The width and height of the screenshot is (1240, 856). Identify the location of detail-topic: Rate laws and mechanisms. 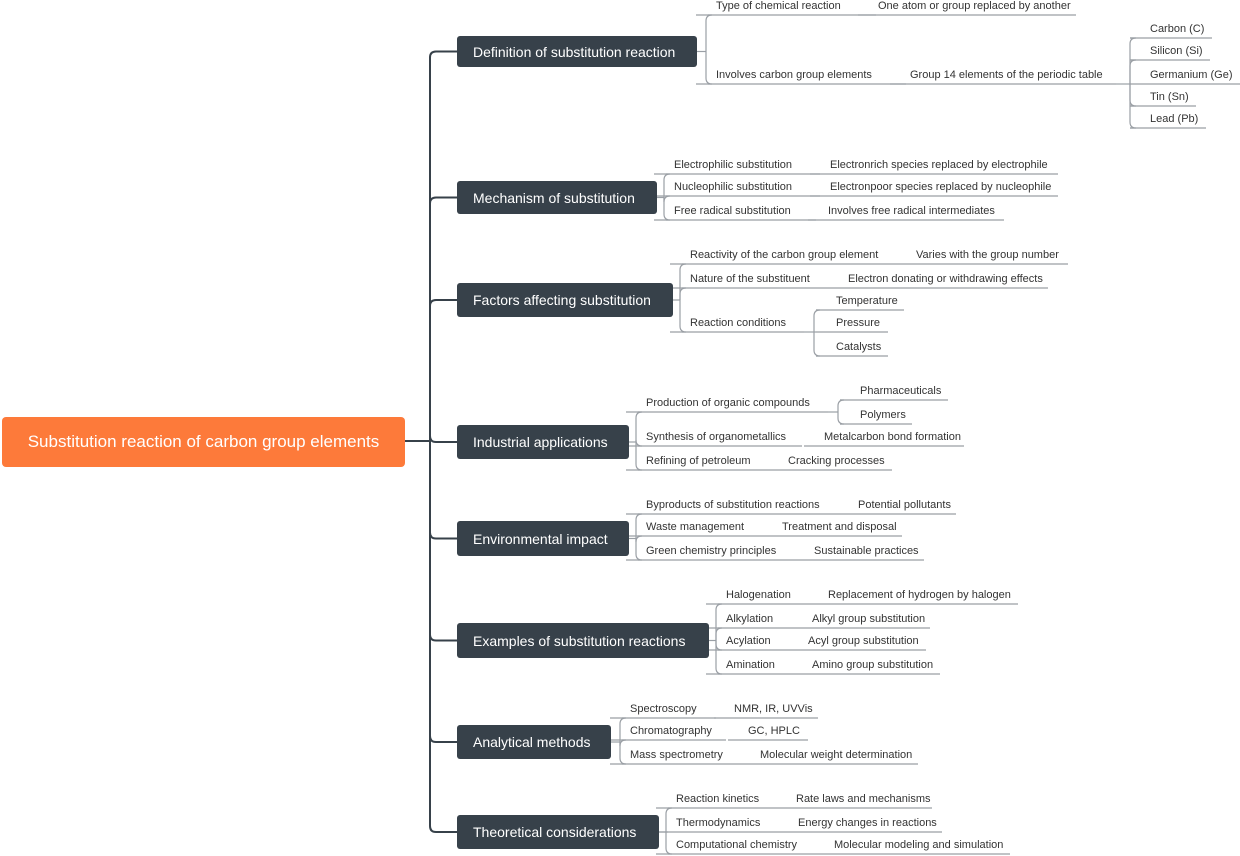
(863, 799).